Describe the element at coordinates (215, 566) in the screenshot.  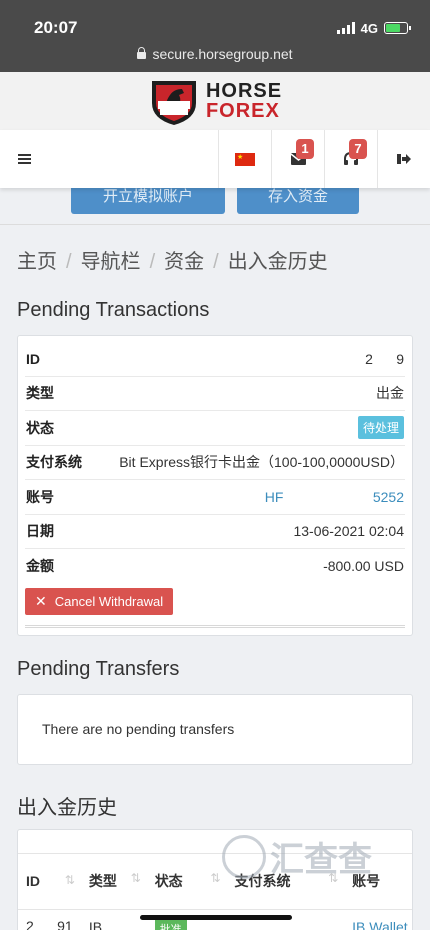
I see `tx-row-amount: 金额 -800.00 USD` at that location.